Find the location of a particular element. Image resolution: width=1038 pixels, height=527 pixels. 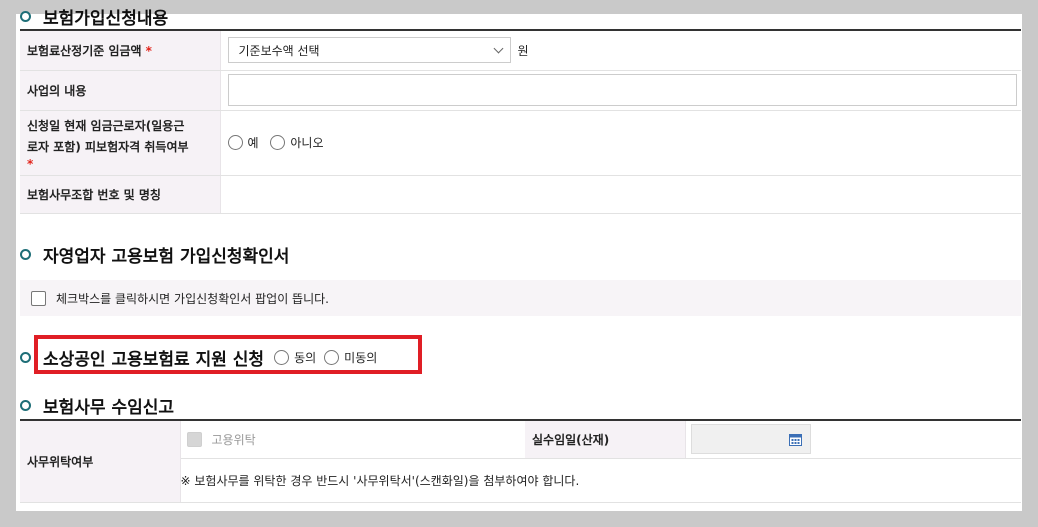

highlight-box is located at coordinates (228, 354).